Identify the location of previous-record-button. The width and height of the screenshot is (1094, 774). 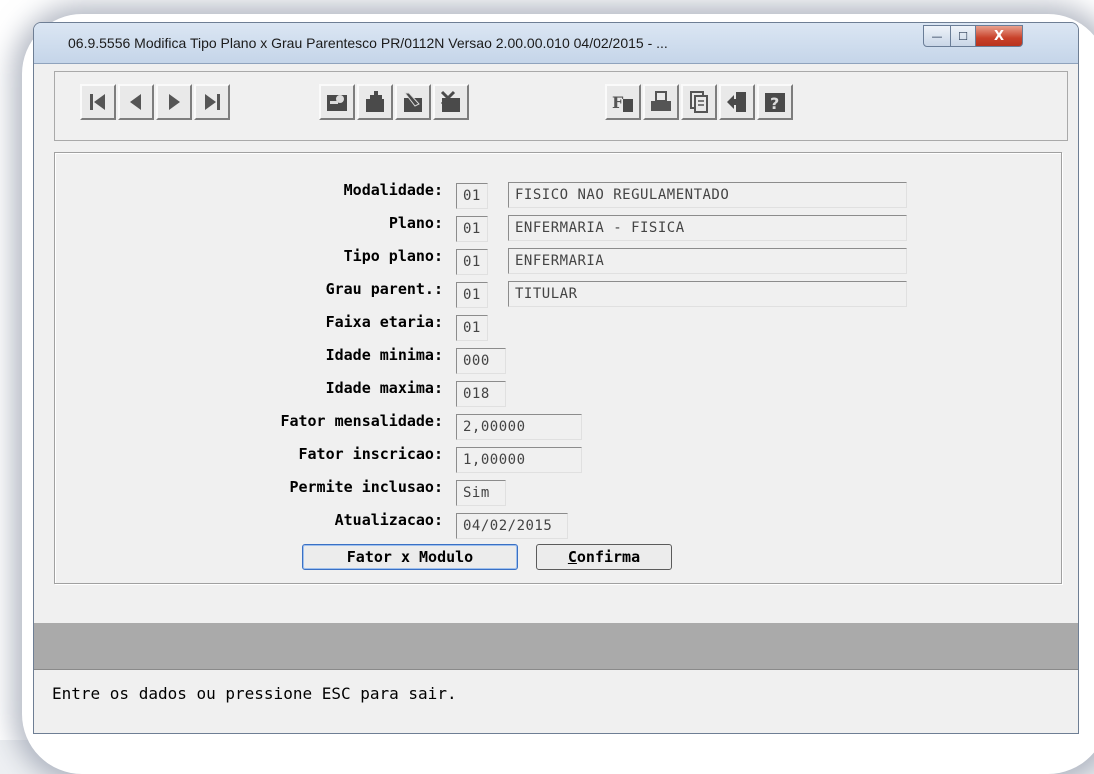
(136, 102).